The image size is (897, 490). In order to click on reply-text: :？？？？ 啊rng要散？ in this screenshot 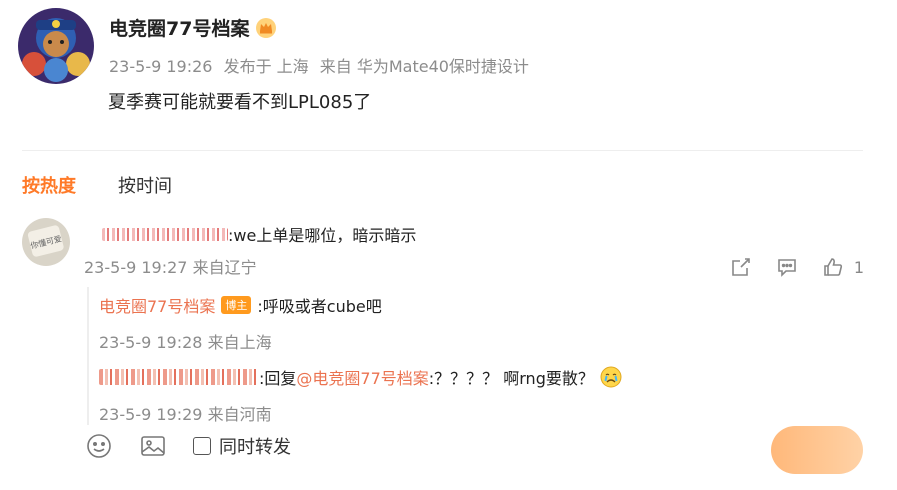, I will do `click(511, 378)`.